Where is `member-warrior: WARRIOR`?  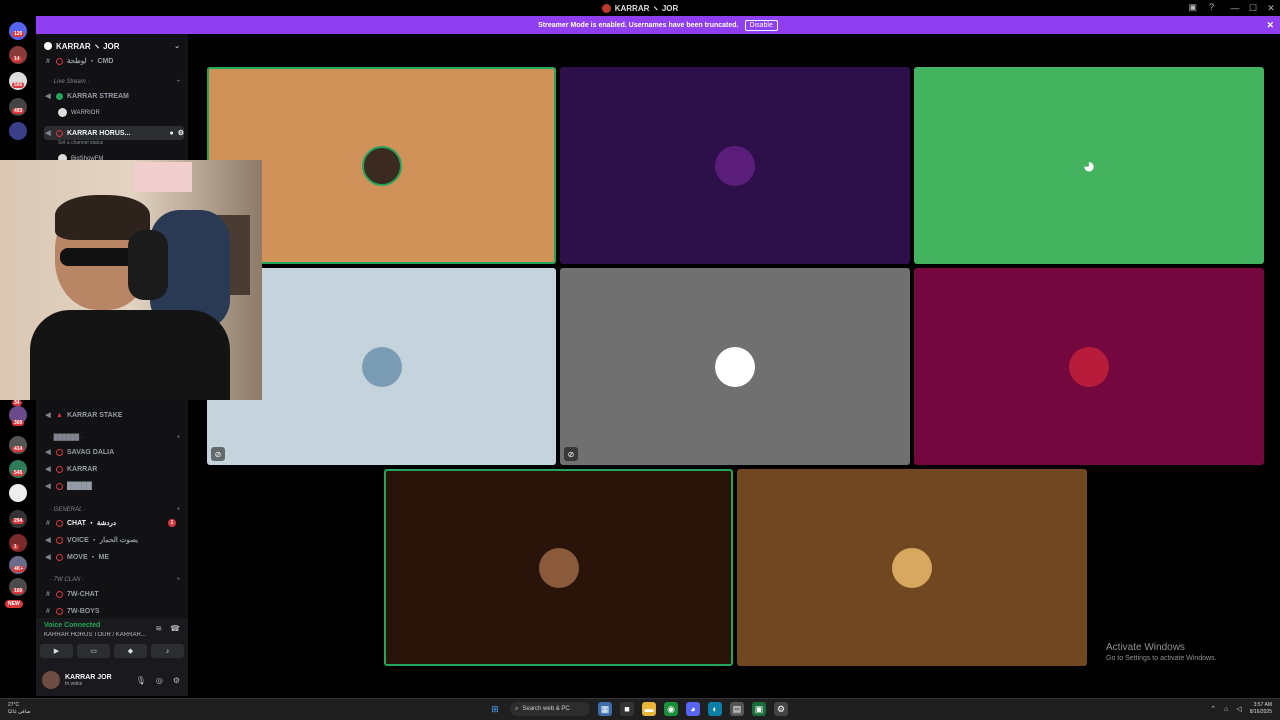
member-warrior: WARRIOR is located at coordinates (79, 112).